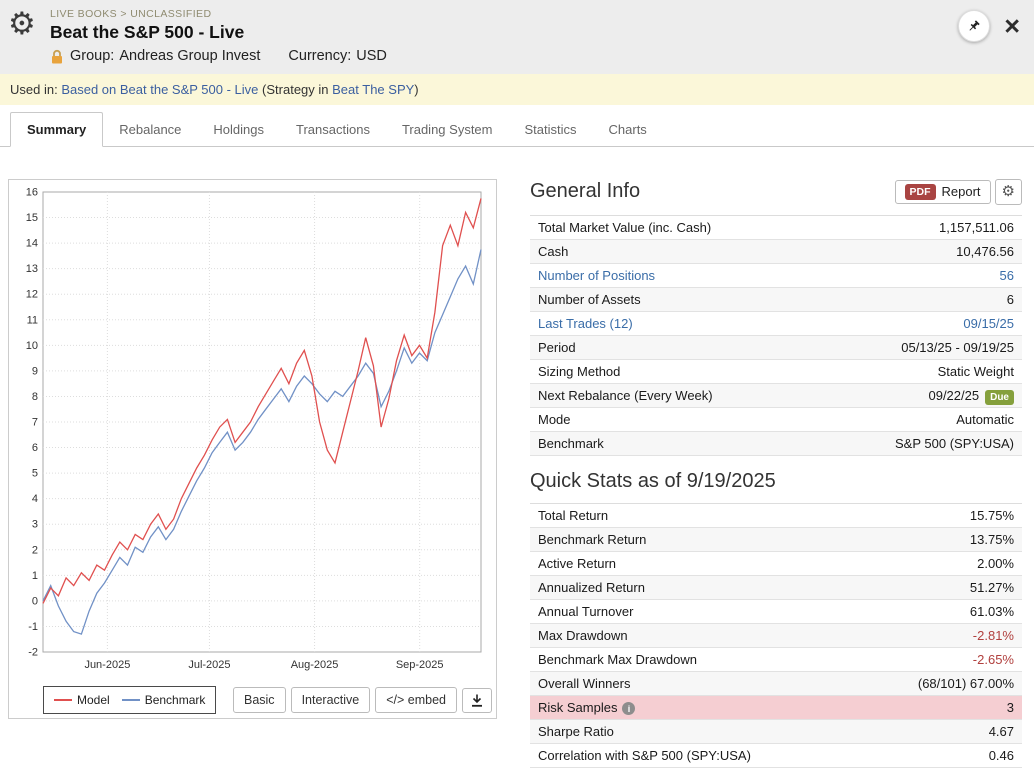 The width and height of the screenshot is (1034, 782). What do you see at coordinates (584, 683) in the screenshot?
I see `row-label: Overall Winners` at bounding box center [584, 683].